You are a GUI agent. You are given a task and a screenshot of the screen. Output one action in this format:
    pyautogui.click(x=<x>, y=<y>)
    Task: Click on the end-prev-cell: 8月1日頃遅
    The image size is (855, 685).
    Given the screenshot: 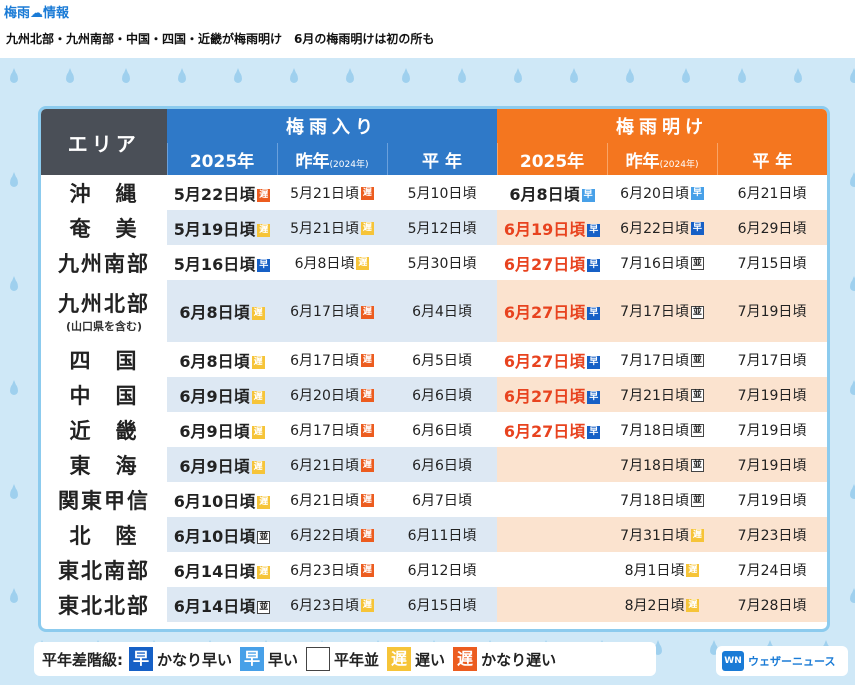 What is the action you would take?
    pyautogui.click(x=662, y=569)
    